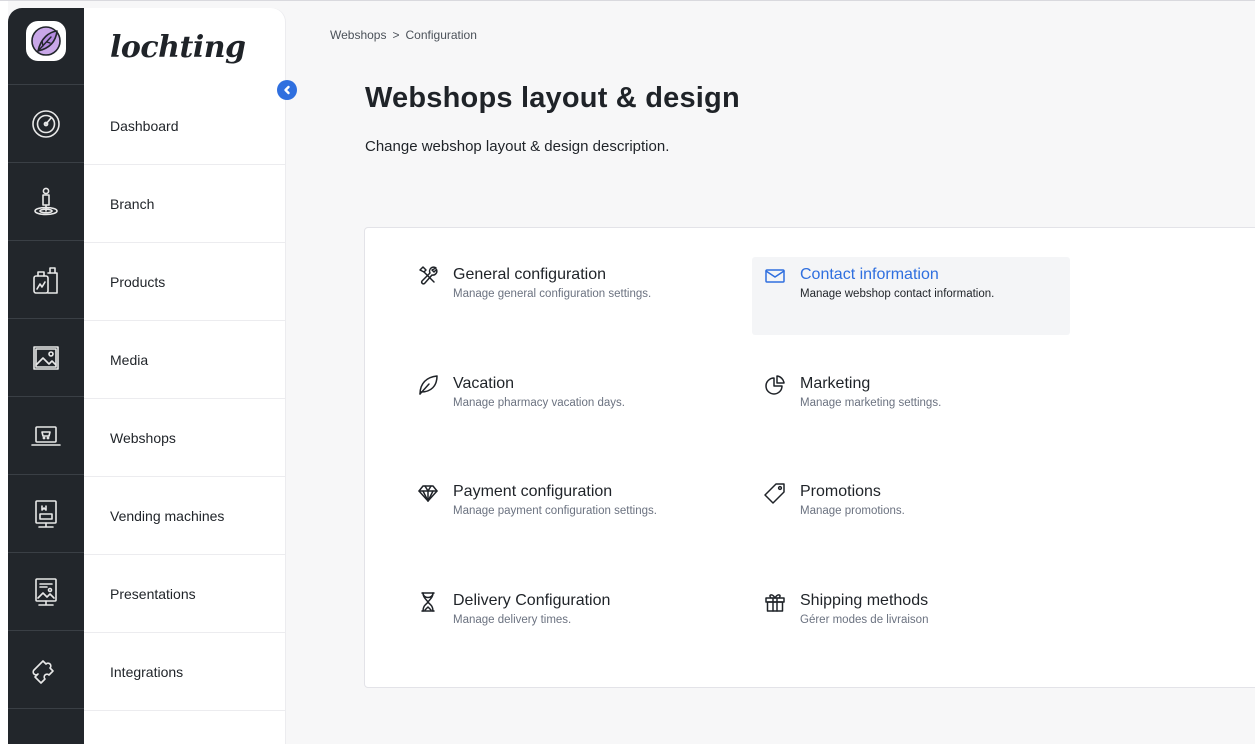  Describe the element at coordinates (358, 35) in the screenshot. I see `breadcrumb-webshops-link: Webshops` at that location.